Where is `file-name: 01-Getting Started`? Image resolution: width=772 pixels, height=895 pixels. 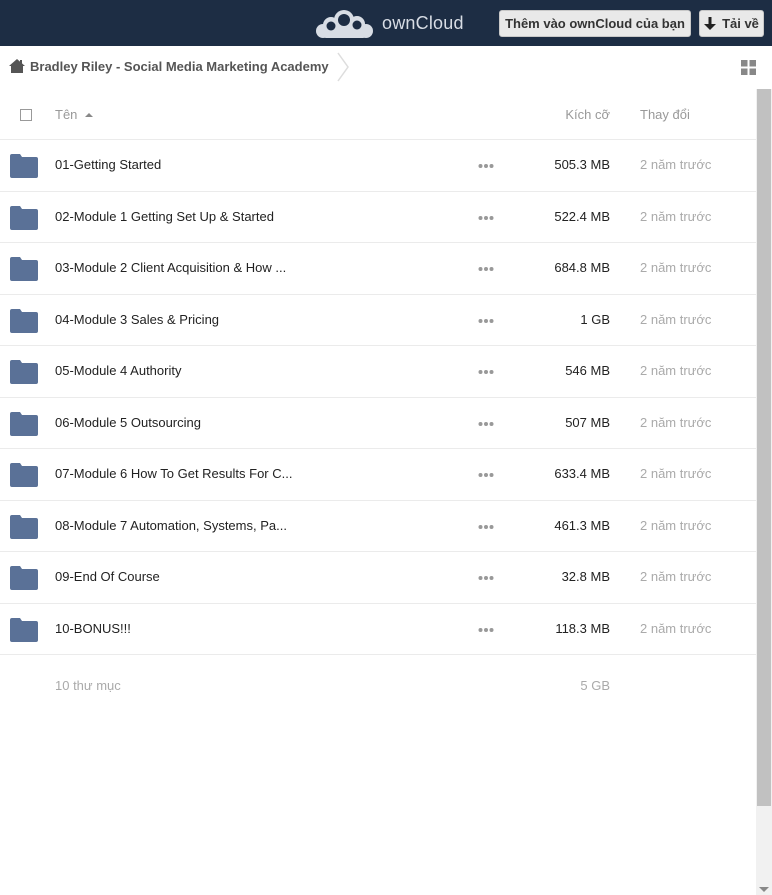 file-name: 01-Getting Started is located at coordinates (108, 164).